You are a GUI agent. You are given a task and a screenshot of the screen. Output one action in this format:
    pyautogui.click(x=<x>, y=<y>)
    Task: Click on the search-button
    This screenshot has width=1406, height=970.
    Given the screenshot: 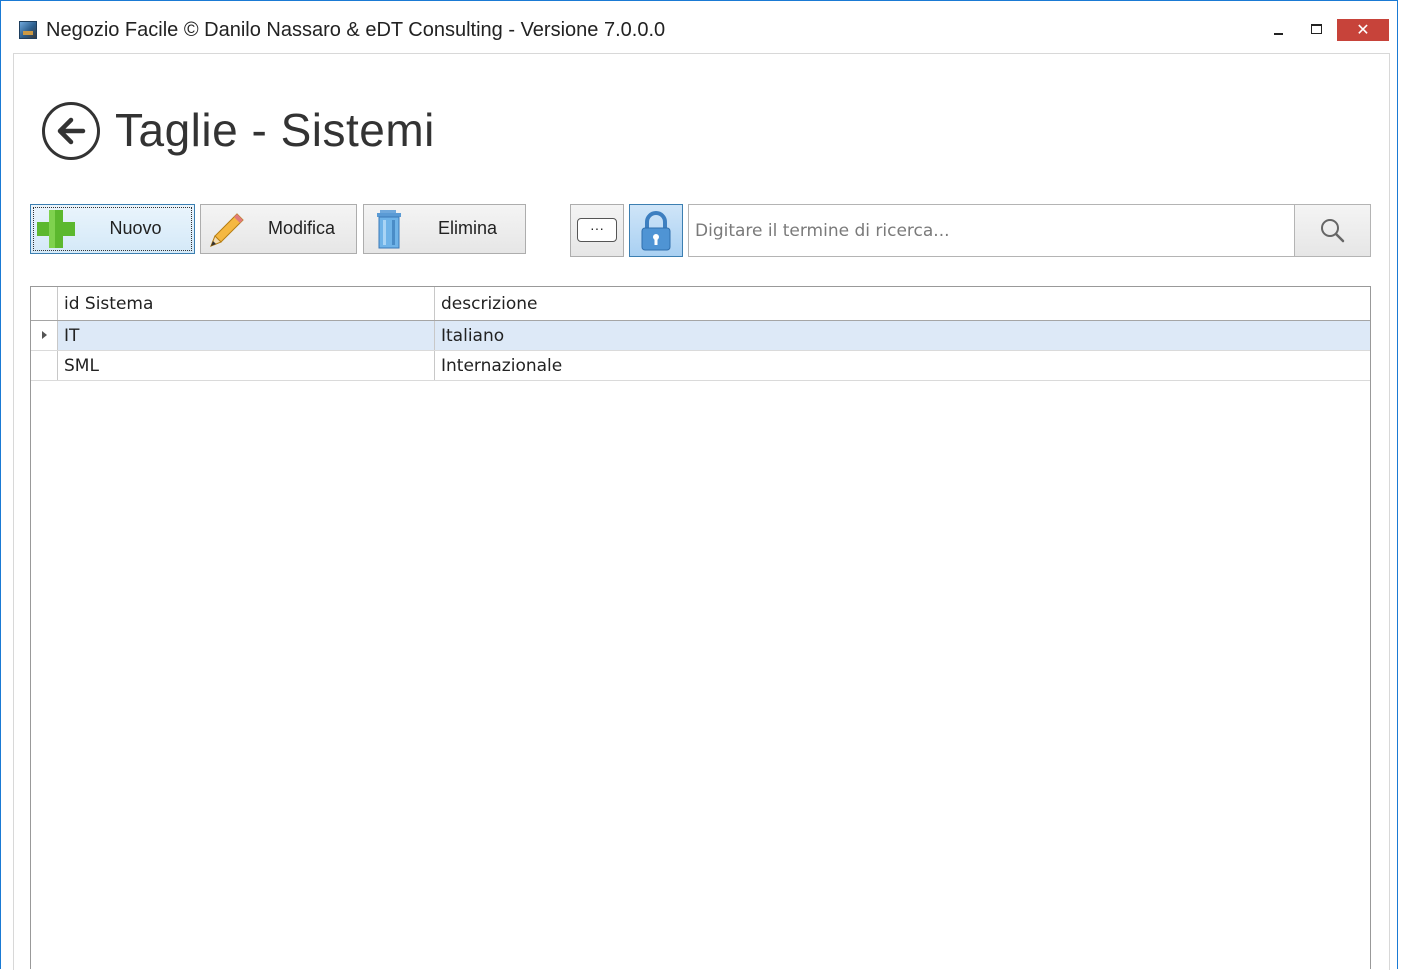 What is the action you would take?
    pyautogui.click(x=1332, y=230)
    